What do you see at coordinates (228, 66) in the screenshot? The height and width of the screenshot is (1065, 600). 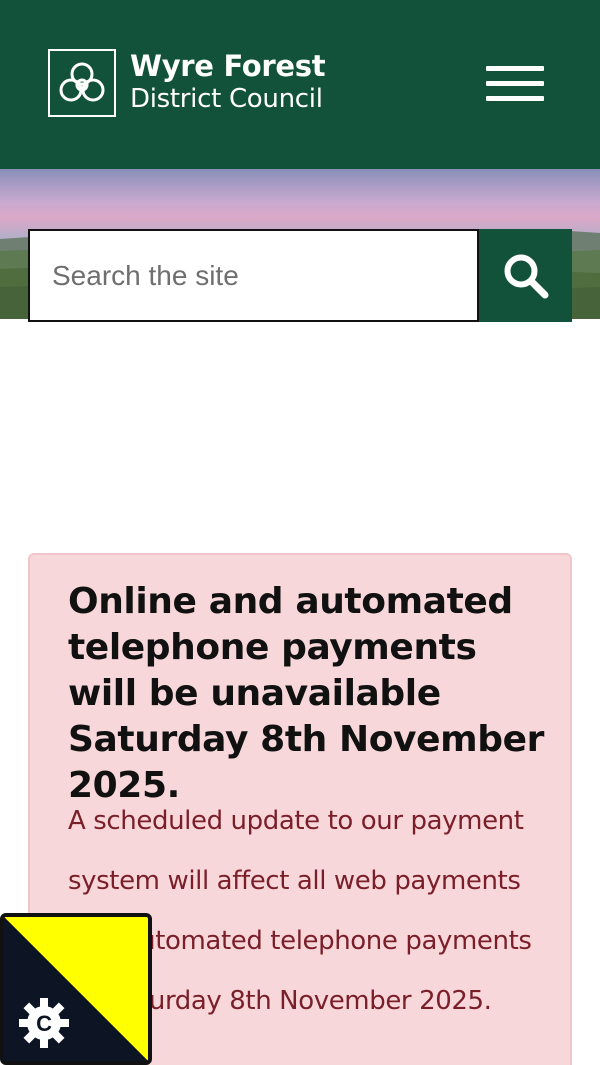 I see `logo-line-1: Wyre Forest` at bounding box center [228, 66].